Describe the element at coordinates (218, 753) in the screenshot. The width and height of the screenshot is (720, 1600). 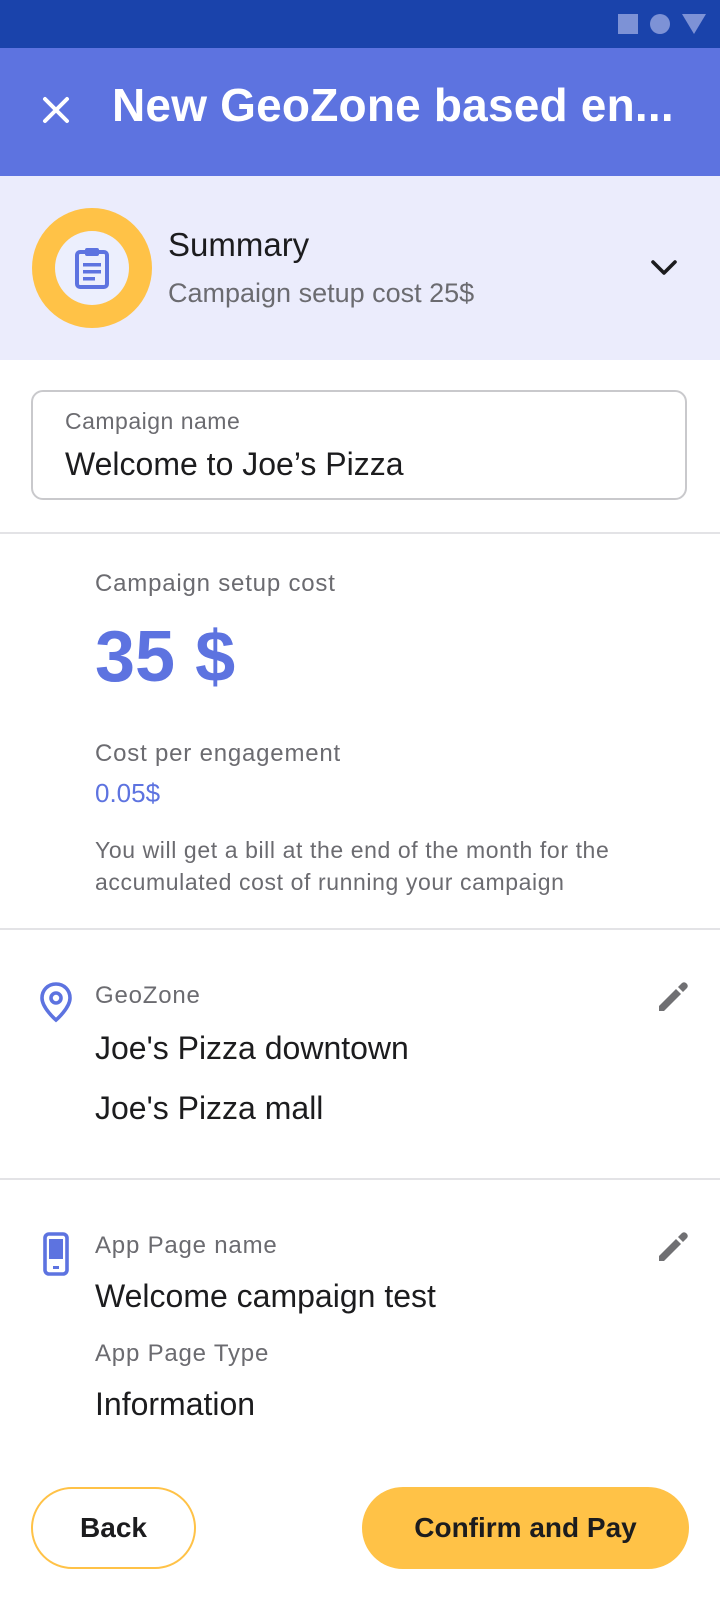
I see `engagement-cost-label: Cost per engagement` at that location.